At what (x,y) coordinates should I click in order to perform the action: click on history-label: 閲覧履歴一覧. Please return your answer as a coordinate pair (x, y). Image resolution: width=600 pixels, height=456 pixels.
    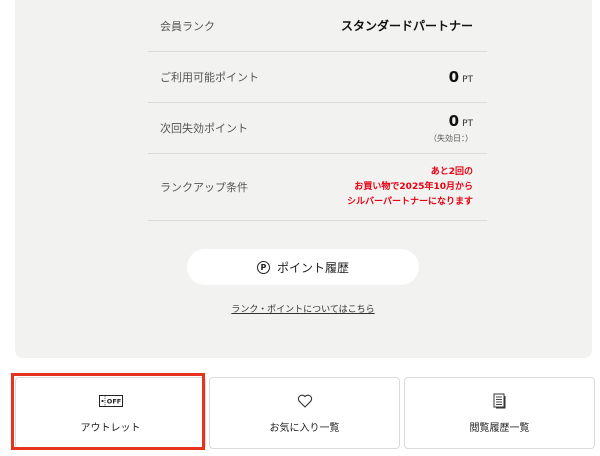
    Looking at the image, I should click on (499, 428).